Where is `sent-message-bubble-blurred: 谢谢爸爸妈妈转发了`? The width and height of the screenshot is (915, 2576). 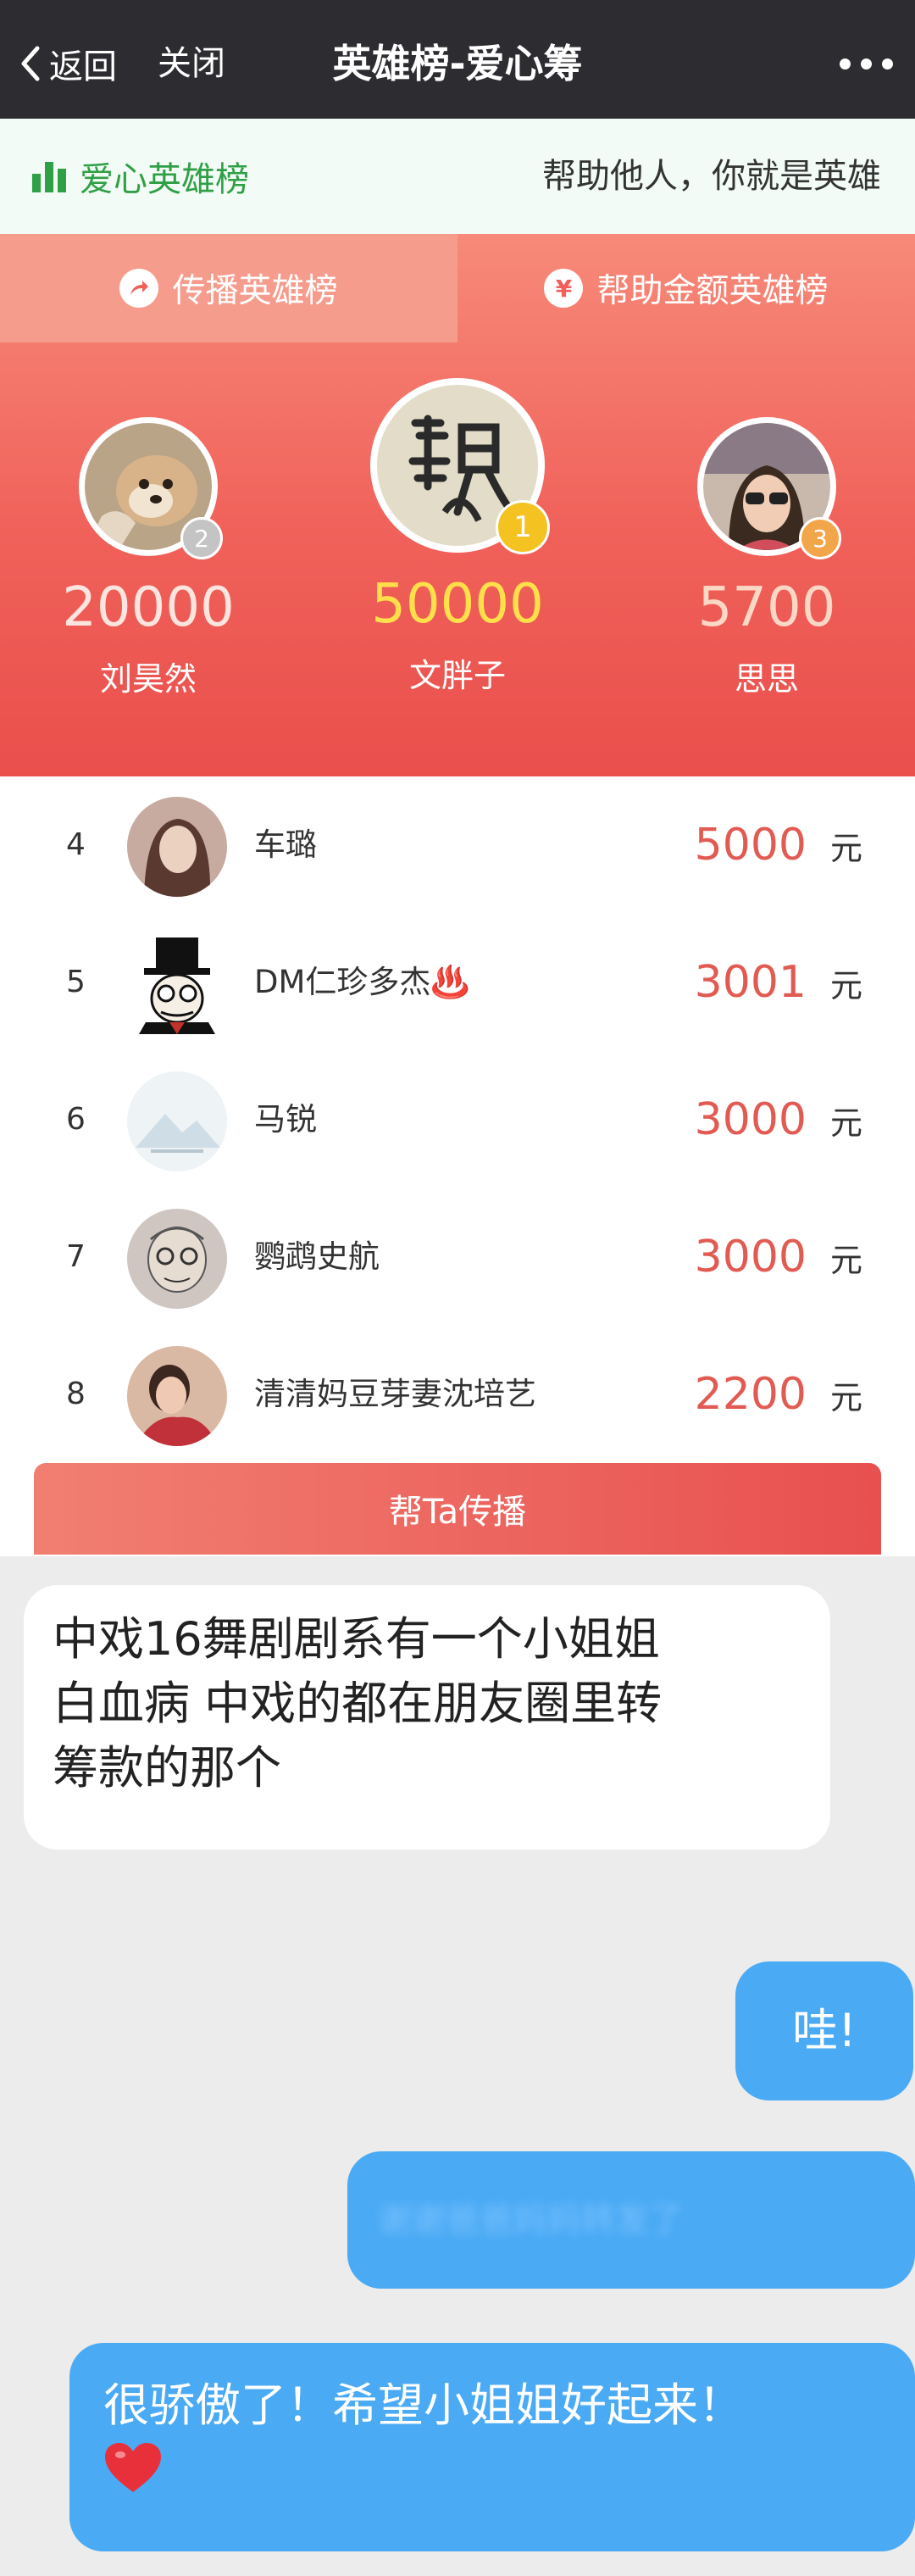
sent-message-bubble-blurred: 谢谢爸爸妈妈转发了 is located at coordinates (631, 2220).